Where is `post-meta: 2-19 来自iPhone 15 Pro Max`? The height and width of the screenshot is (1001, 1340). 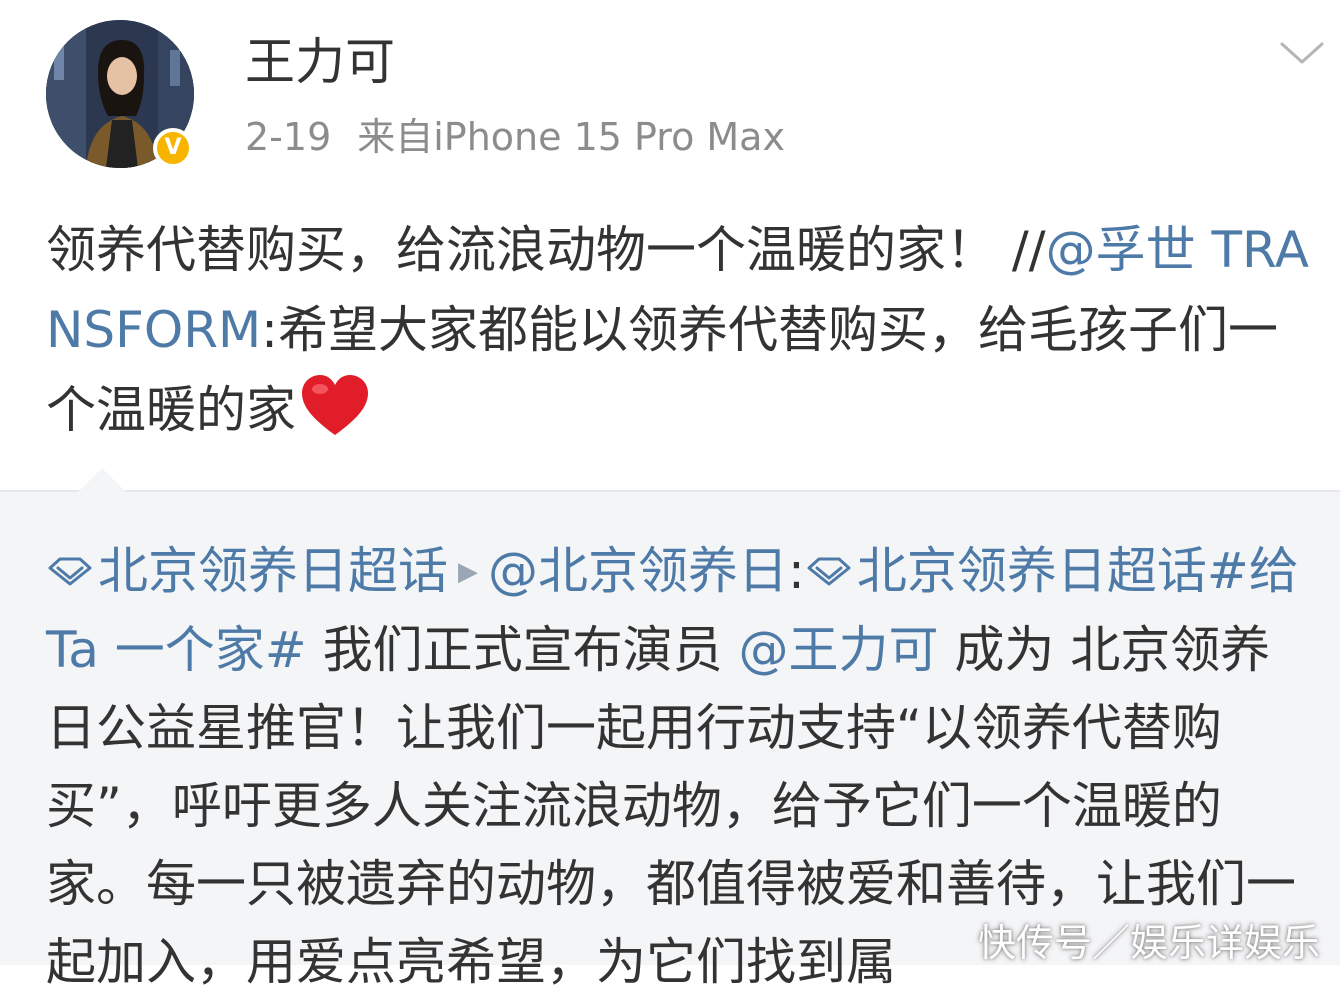 post-meta: 2-19 来自iPhone 15 Pro Max is located at coordinates (515, 137).